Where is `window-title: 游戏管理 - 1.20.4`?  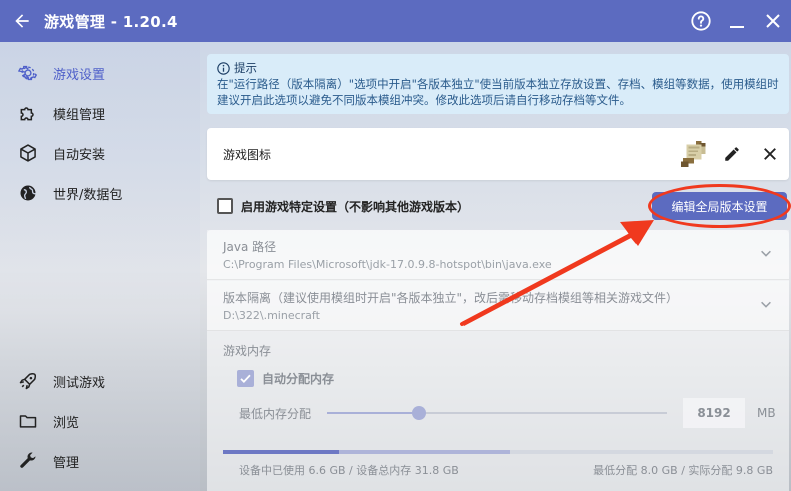 window-title: 游戏管理 - 1.20.4 is located at coordinates (111, 21).